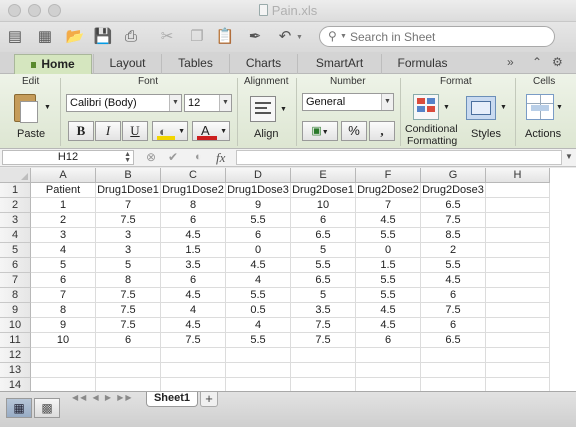  What do you see at coordinates (68, 157) in the screenshot?
I see `name-box: H12 ▲ ▼` at bounding box center [68, 157].